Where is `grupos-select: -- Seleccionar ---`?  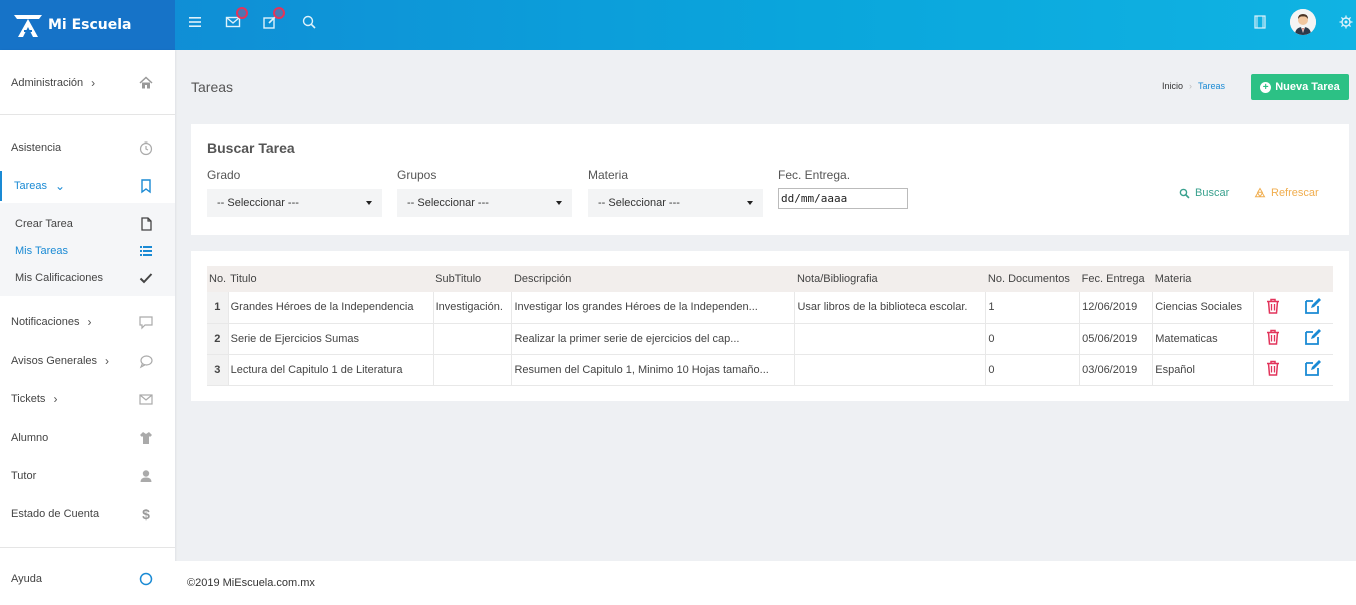
grupos-select: -- Seleccionar --- is located at coordinates (484, 203).